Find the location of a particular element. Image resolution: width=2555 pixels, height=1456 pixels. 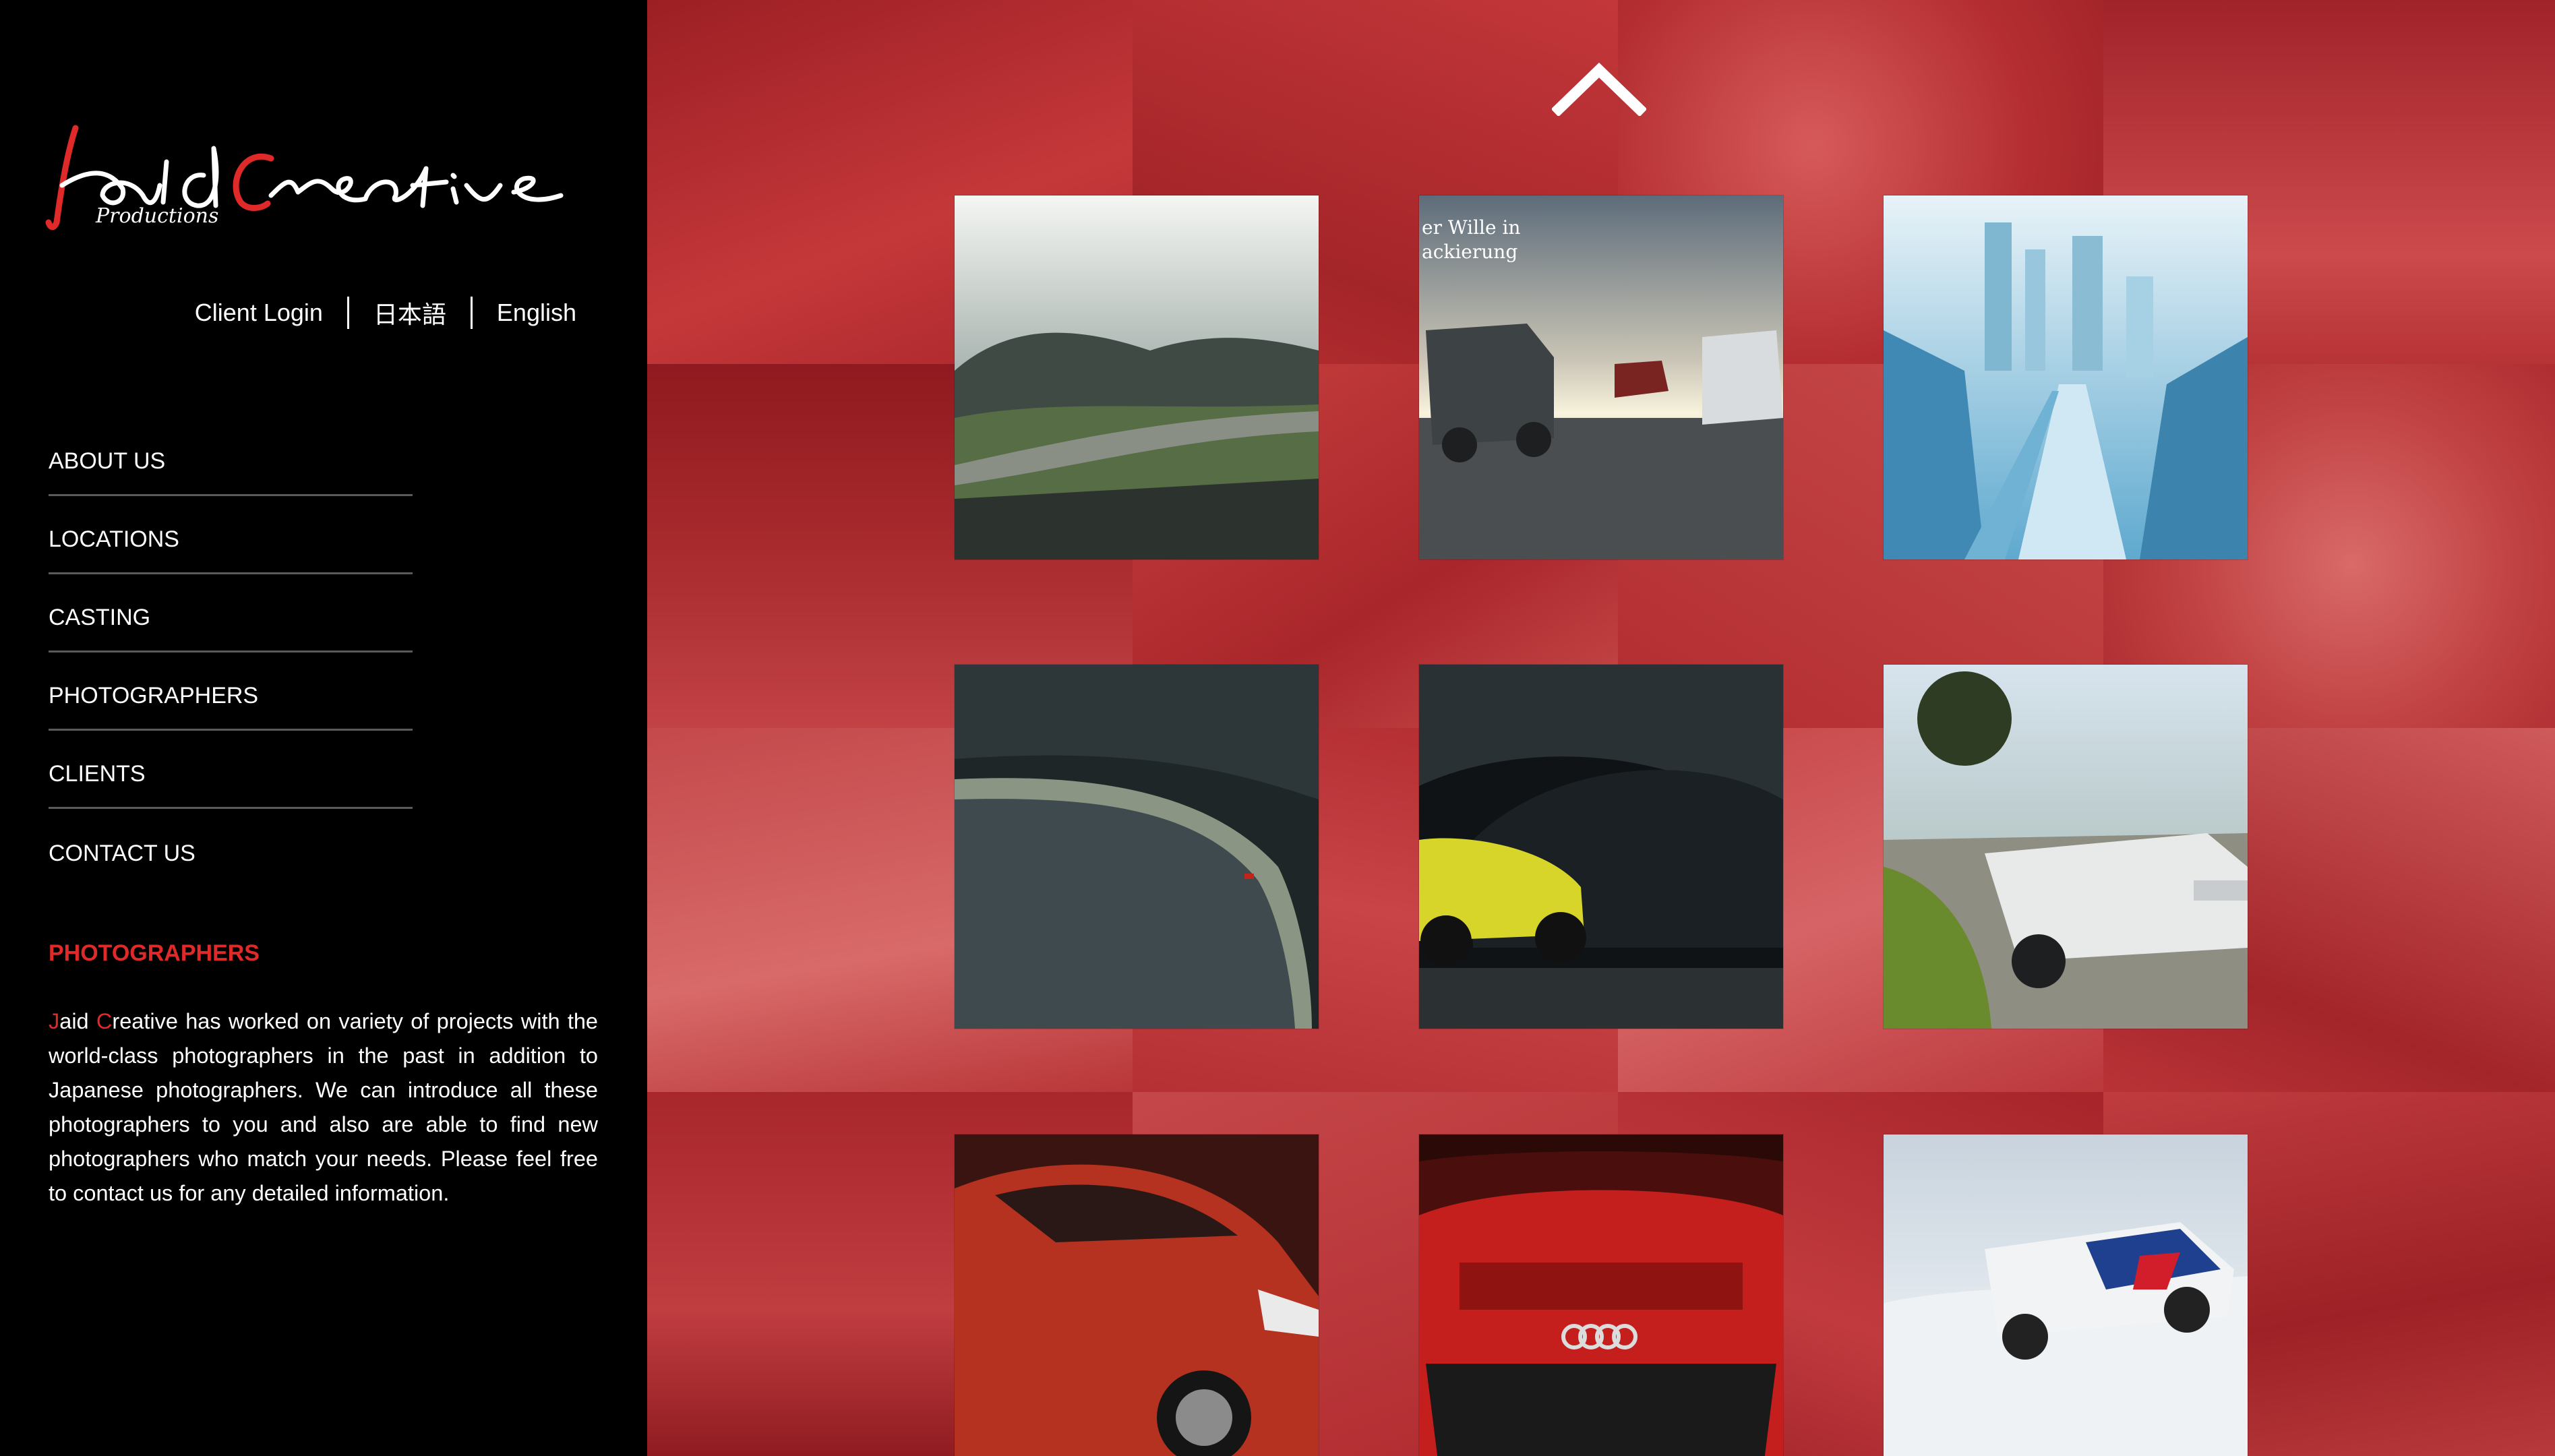

gallery-thumbnail-dam-road is located at coordinates (1137, 847).